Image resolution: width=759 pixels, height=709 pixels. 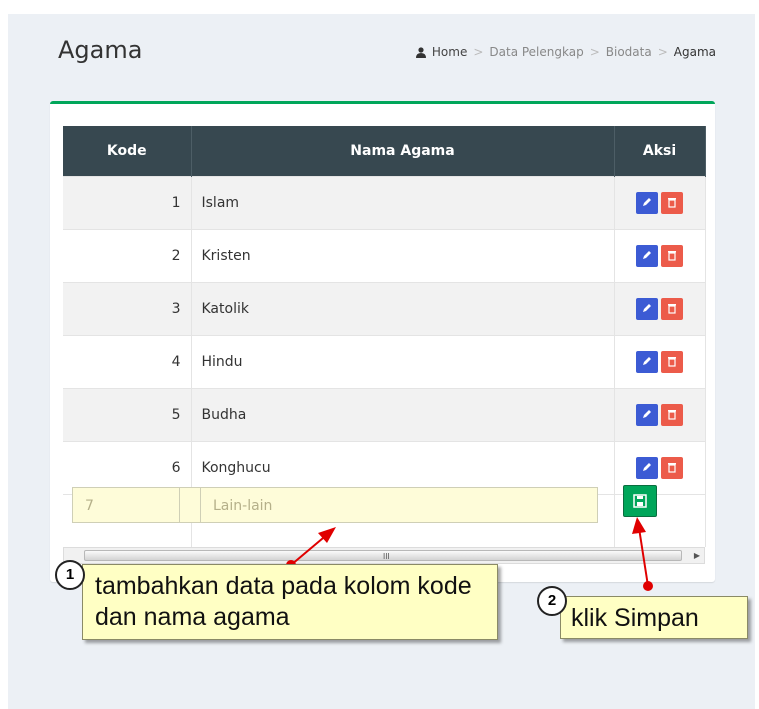 What do you see at coordinates (552, 601) in the screenshot?
I see `step-2-marker: 2` at bounding box center [552, 601].